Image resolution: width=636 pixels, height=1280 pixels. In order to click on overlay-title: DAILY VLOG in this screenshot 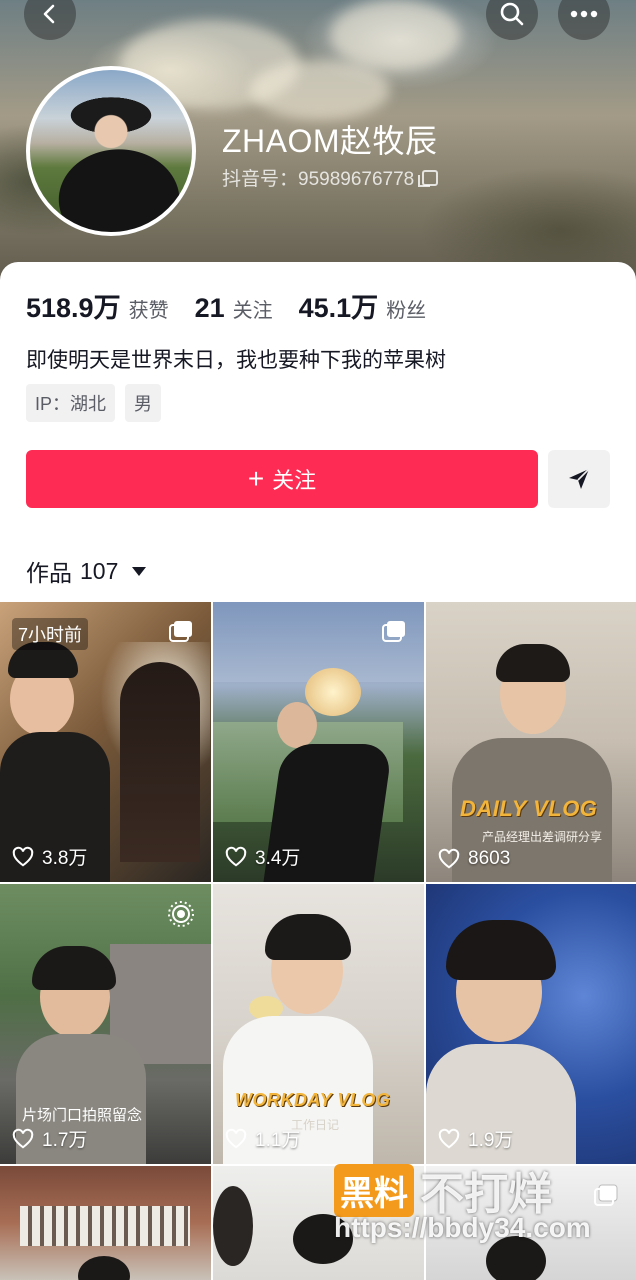, I will do `click(529, 808)`.